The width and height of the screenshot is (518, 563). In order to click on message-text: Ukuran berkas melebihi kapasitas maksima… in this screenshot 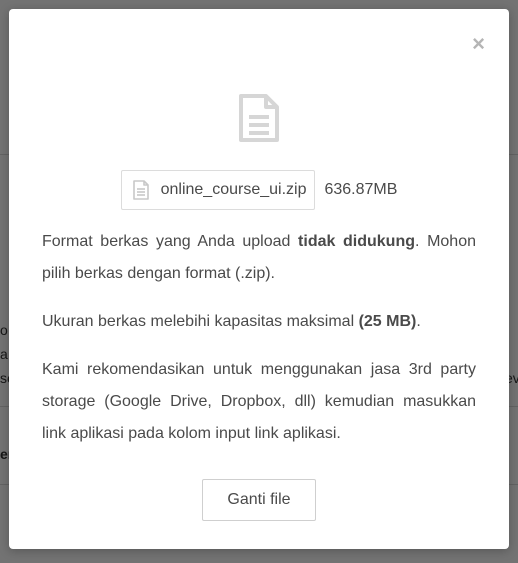, I will do `click(200, 321)`.